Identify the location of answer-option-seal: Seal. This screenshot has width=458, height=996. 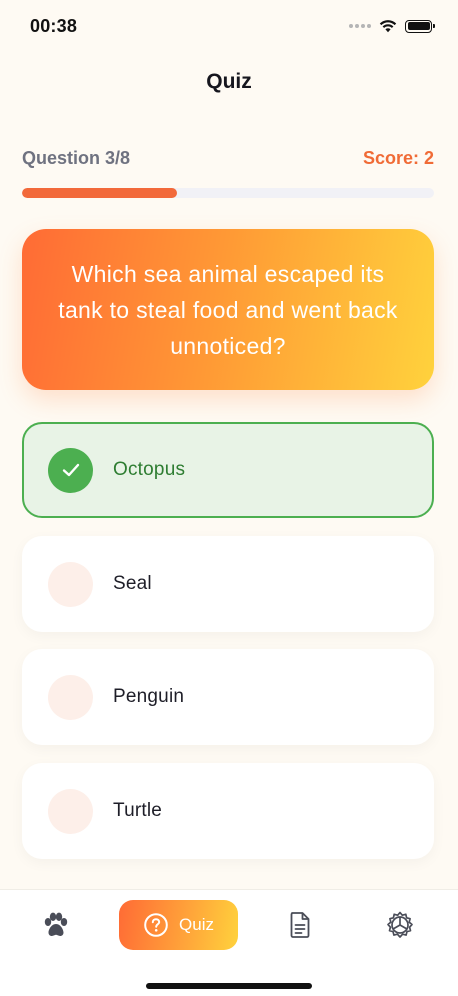
(228, 584).